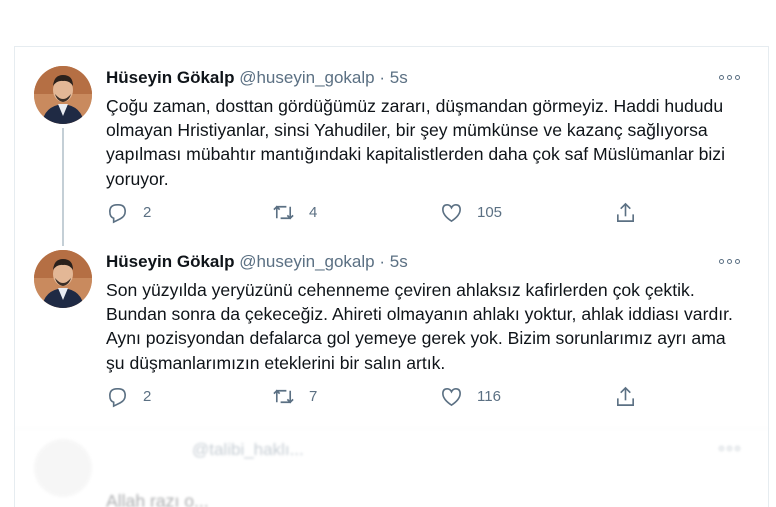 The width and height of the screenshot is (776, 507). Describe the element at coordinates (490, 212) in the screenshot. I see `like-count: 105` at that location.